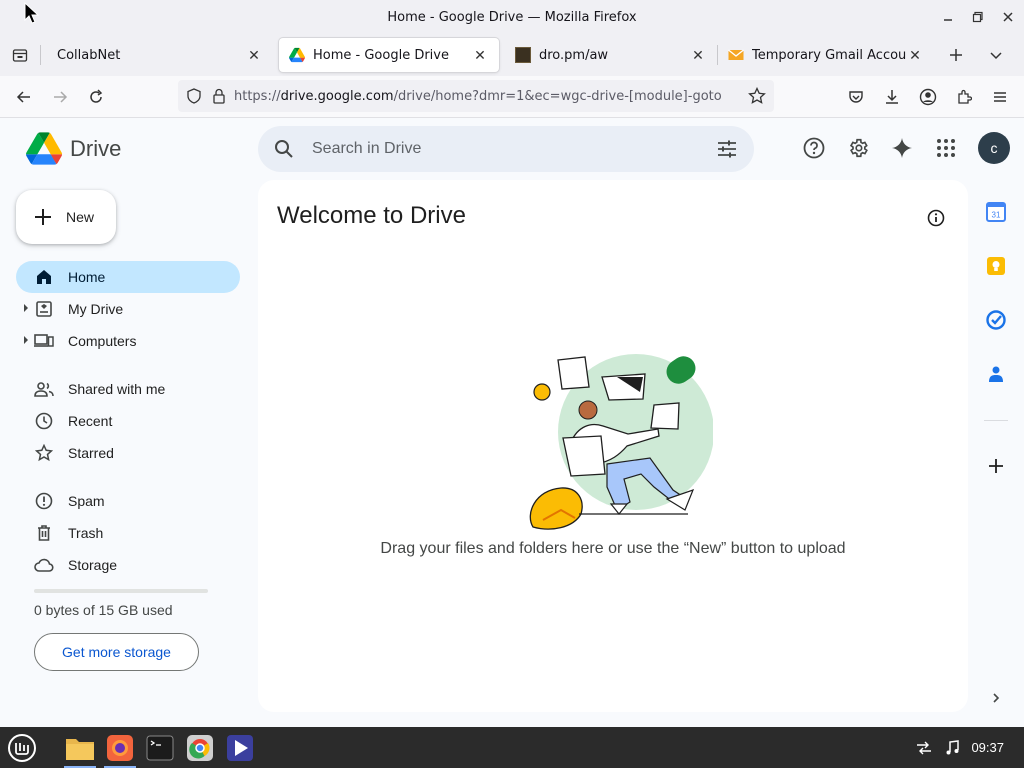  Describe the element at coordinates (20, 55) in the screenshot. I see `list-all-tabs-icon` at that location.